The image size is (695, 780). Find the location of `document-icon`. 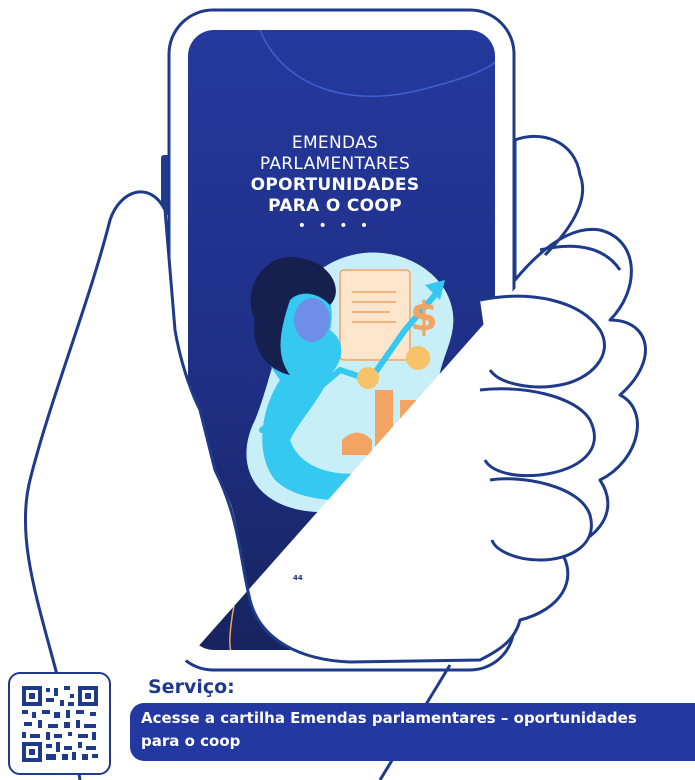

document-icon is located at coordinates (375, 315).